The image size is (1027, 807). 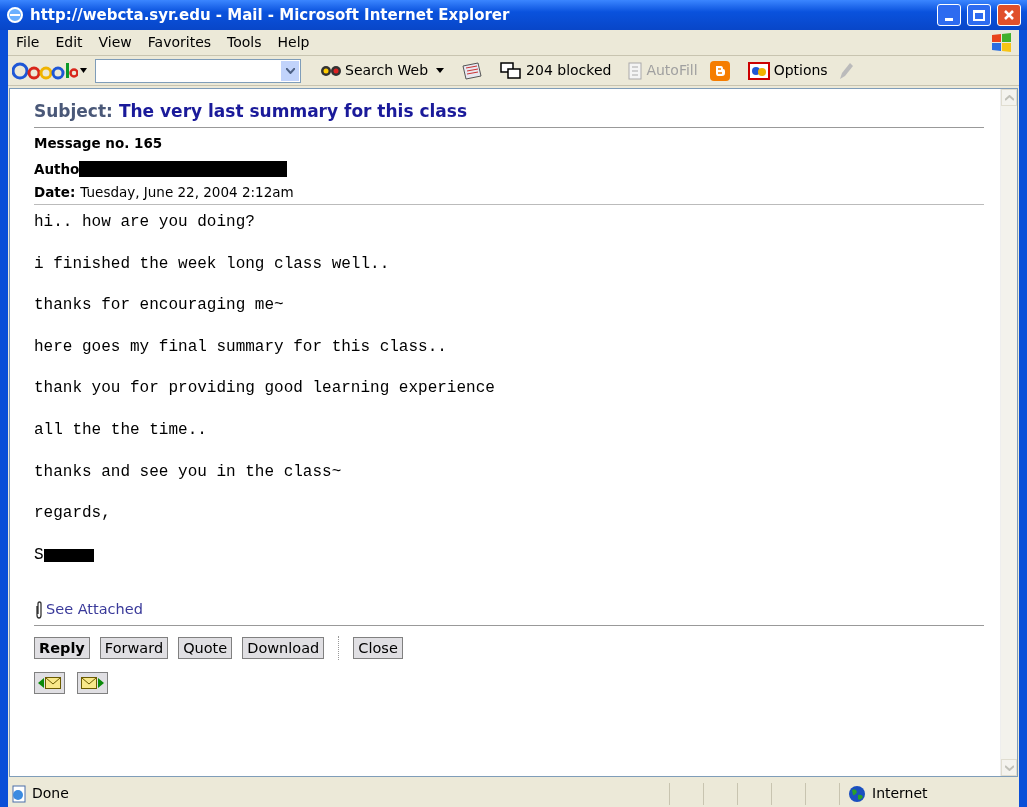 I want to click on message-number: Message no. 165, so click(x=98, y=143).